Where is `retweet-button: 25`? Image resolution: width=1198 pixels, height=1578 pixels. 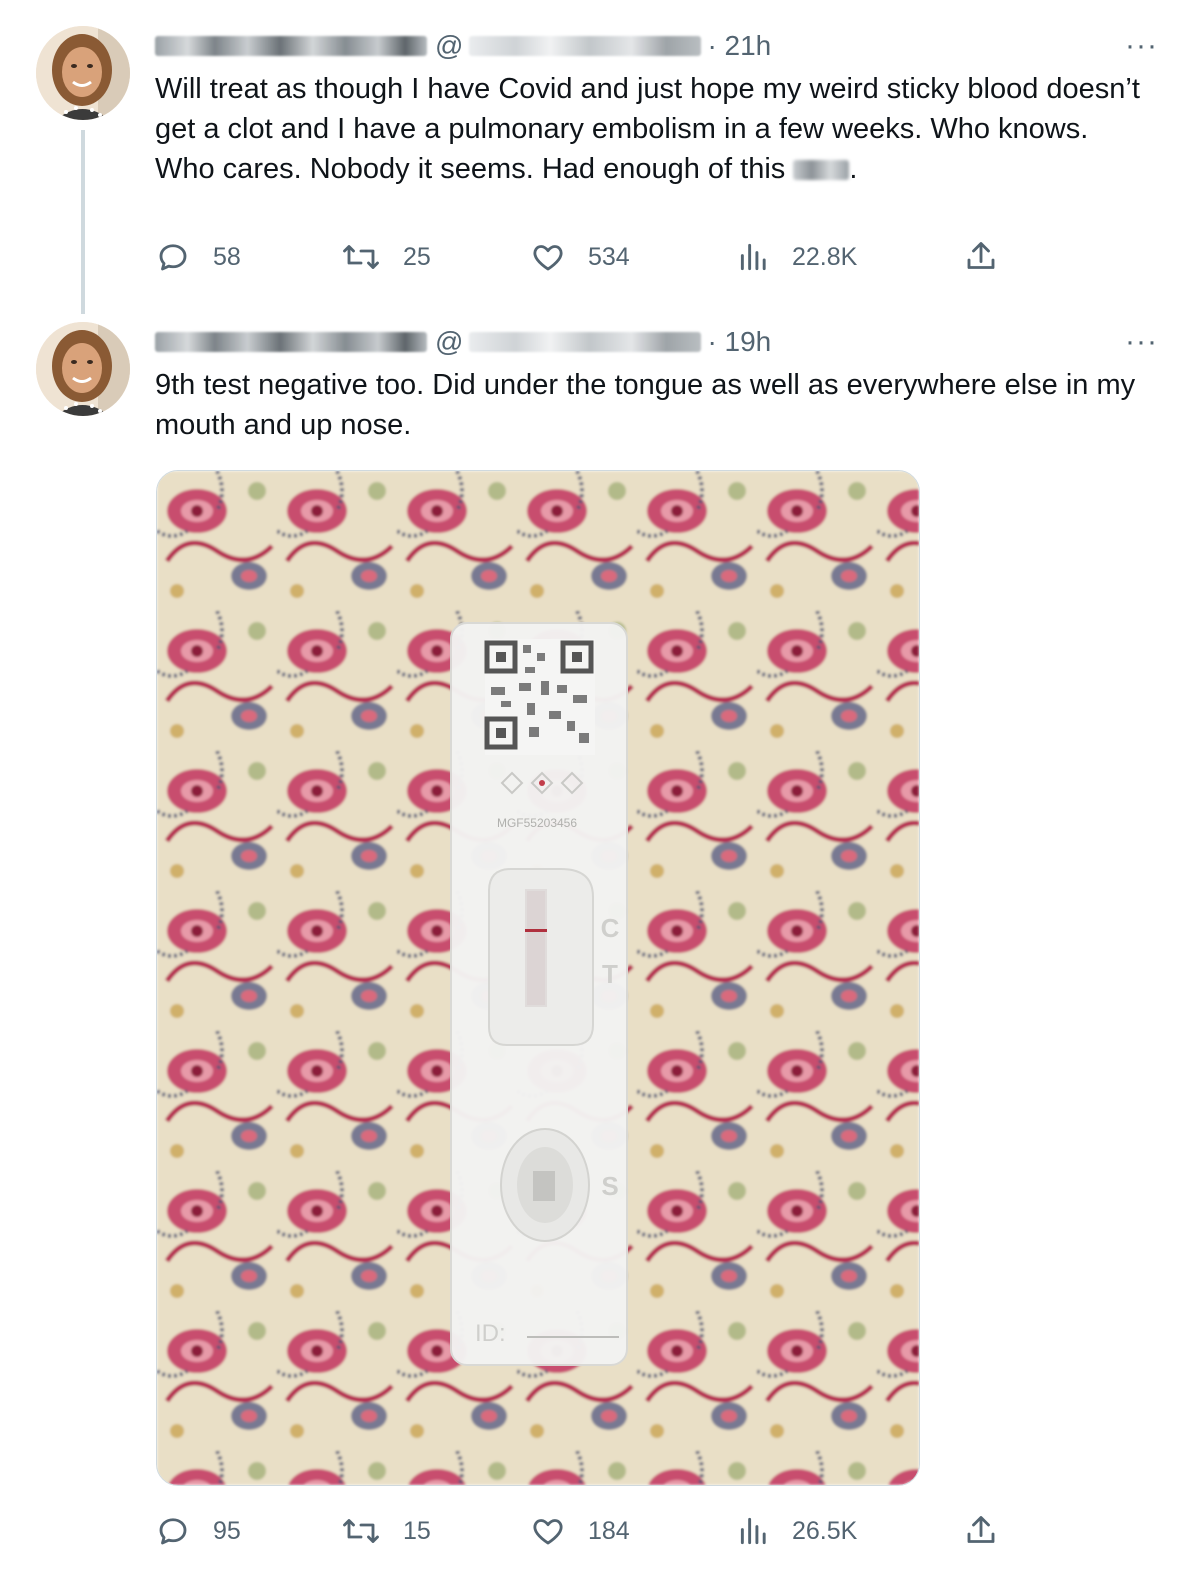 retweet-button: 25 is located at coordinates (386, 257).